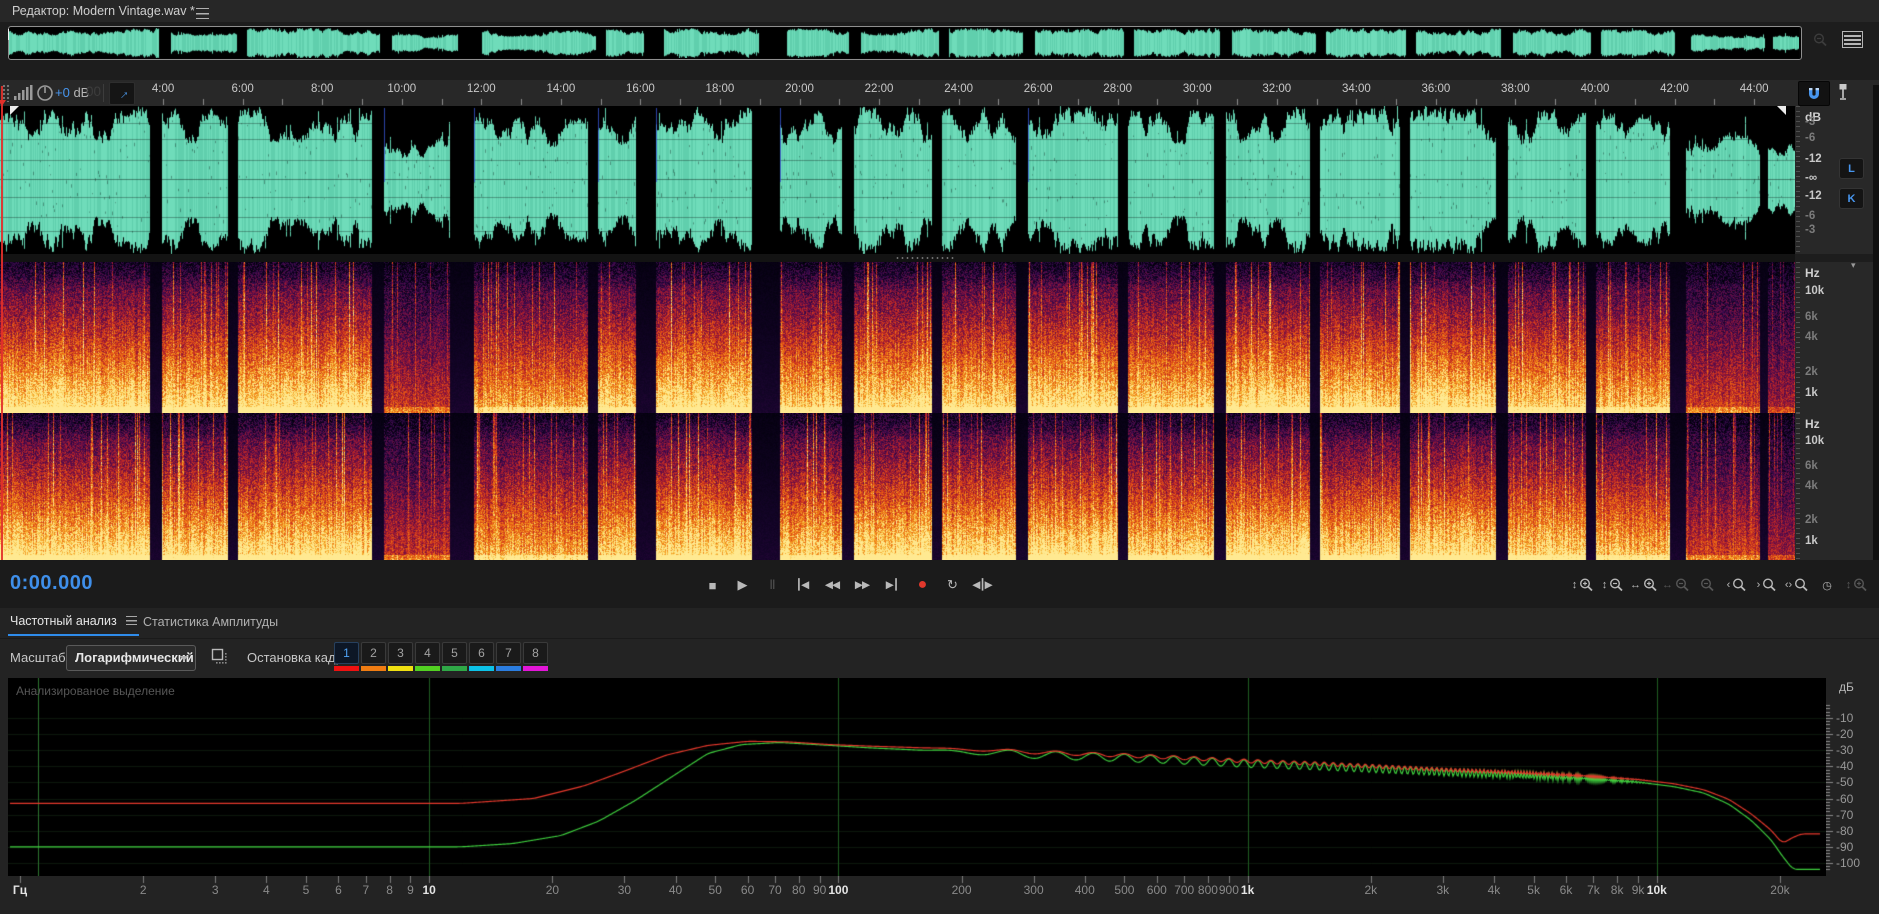  I want to click on timeline-label: 24:00, so click(958, 89).